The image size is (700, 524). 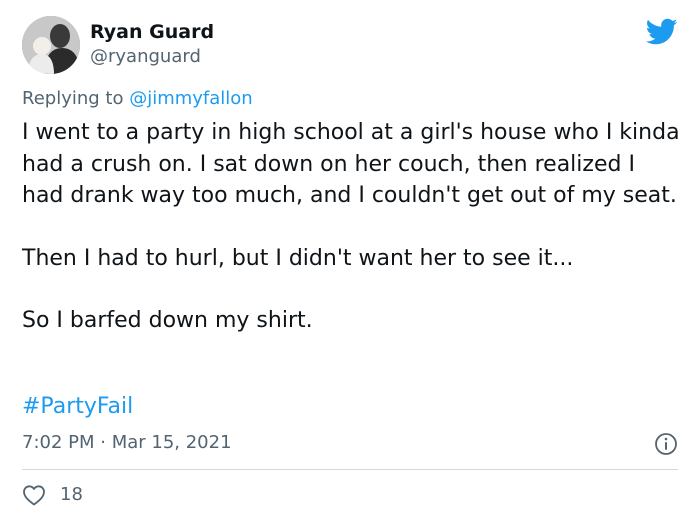 I want to click on reply-context: Replying to @jimmyfallon, so click(x=137, y=99).